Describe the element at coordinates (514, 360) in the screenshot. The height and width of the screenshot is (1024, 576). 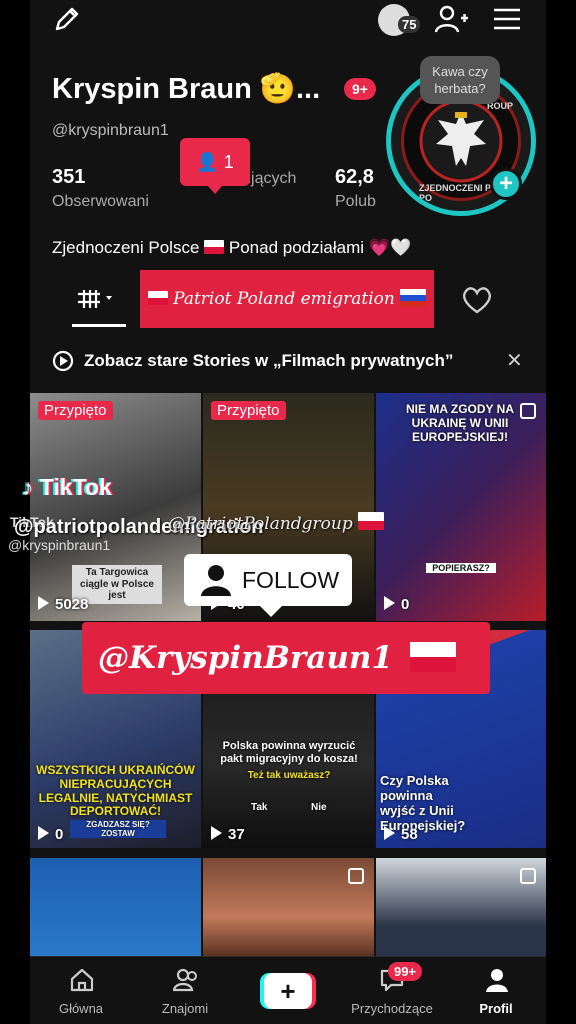
I see `close-icon: ✕` at that location.